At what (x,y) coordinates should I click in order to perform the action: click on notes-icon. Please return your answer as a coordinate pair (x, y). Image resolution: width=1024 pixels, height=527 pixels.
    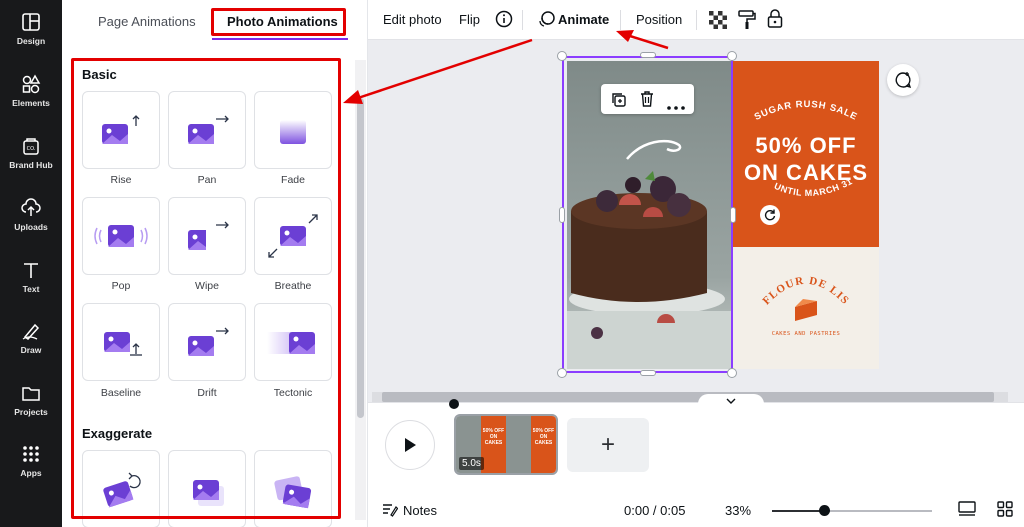
    Looking at the image, I should click on (390, 512).